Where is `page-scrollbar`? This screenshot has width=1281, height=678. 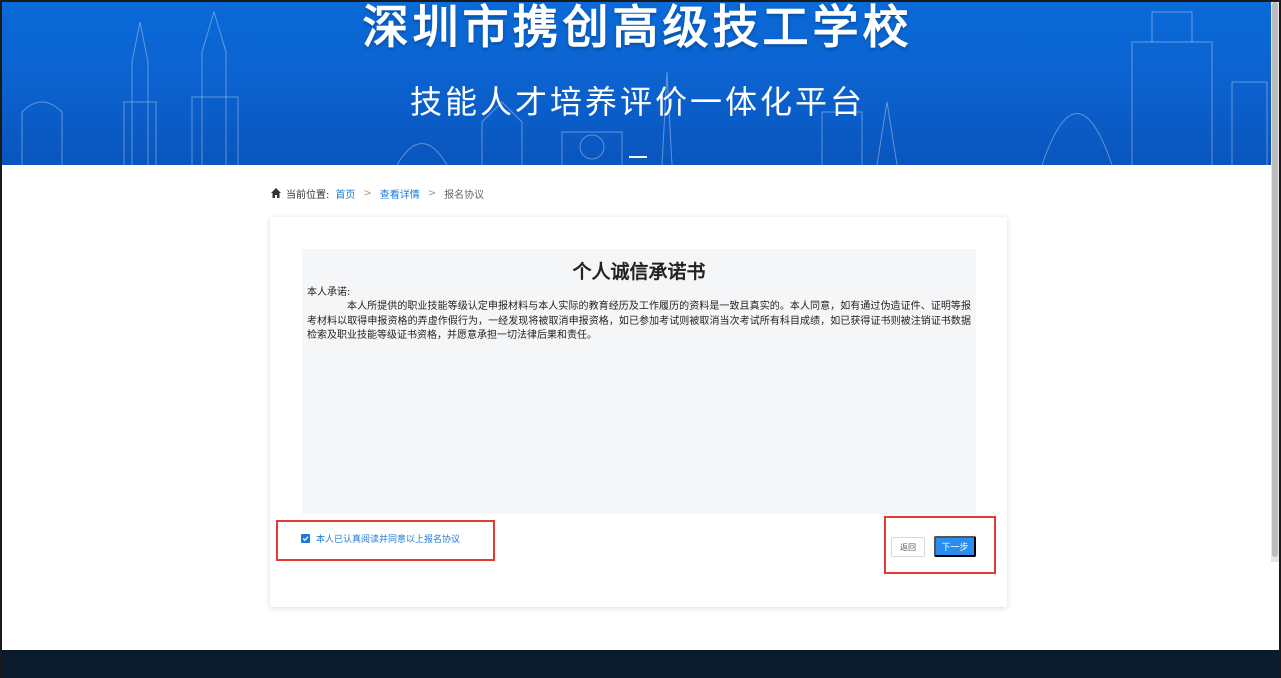 page-scrollbar is located at coordinates (1275, 282).